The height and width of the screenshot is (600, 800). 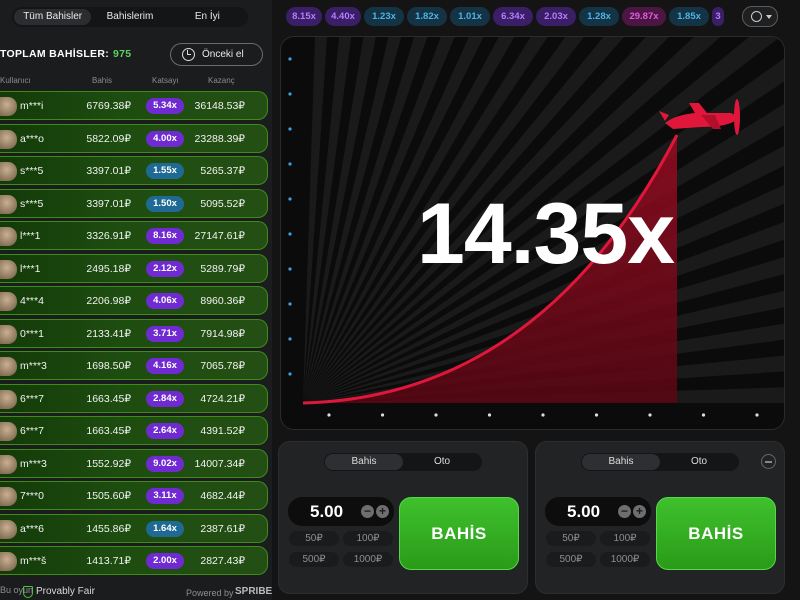 What do you see at coordinates (221, 80) in the screenshot?
I see `column-winnings: Kazanç` at bounding box center [221, 80].